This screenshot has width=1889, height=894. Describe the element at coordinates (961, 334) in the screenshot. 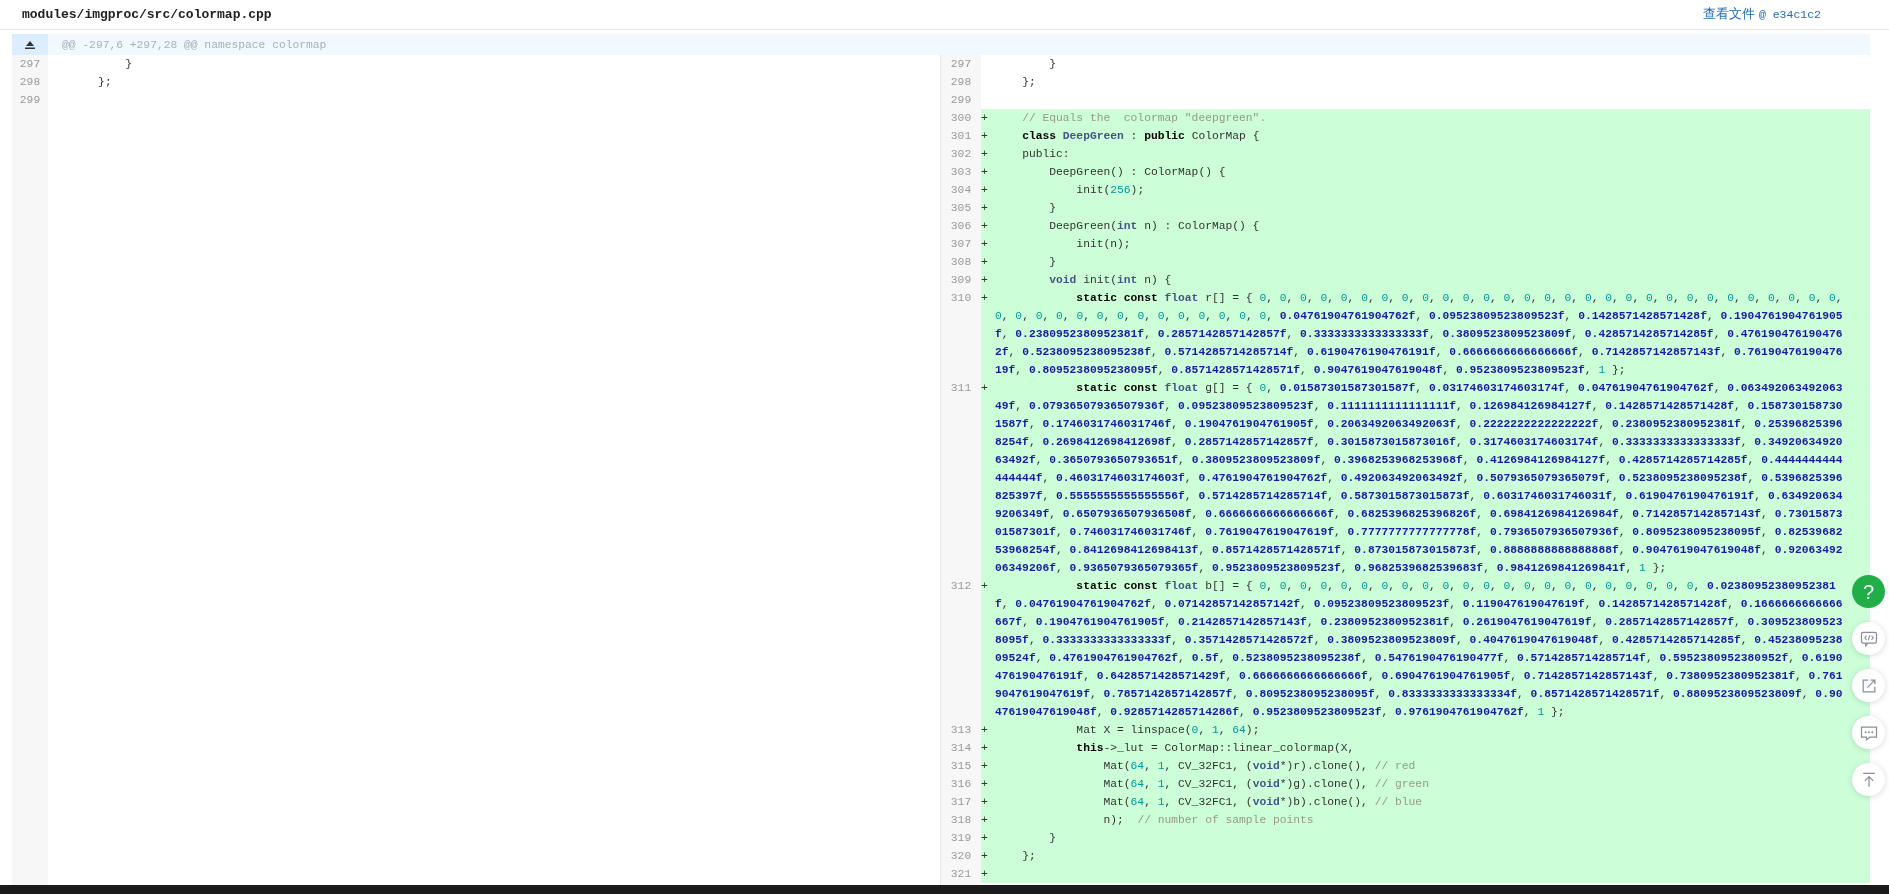

I see `line-number: 310` at that location.